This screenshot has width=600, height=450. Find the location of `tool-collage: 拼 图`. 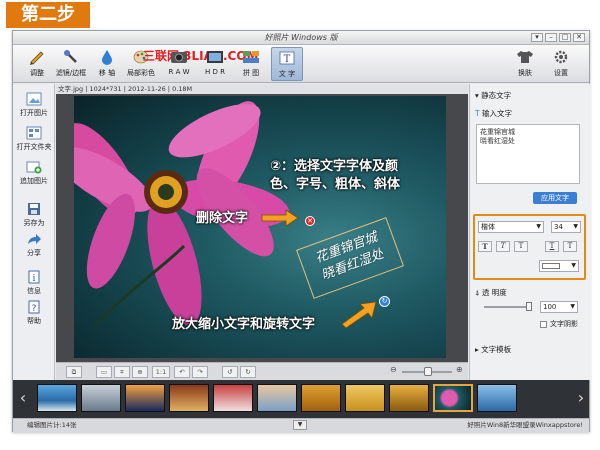

tool-collage: 拼 图 is located at coordinates (251, 64).